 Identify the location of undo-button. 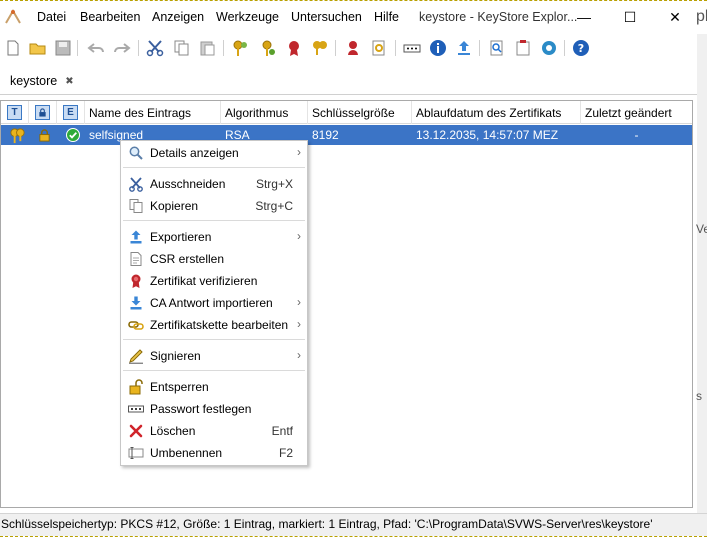
(96, 48).